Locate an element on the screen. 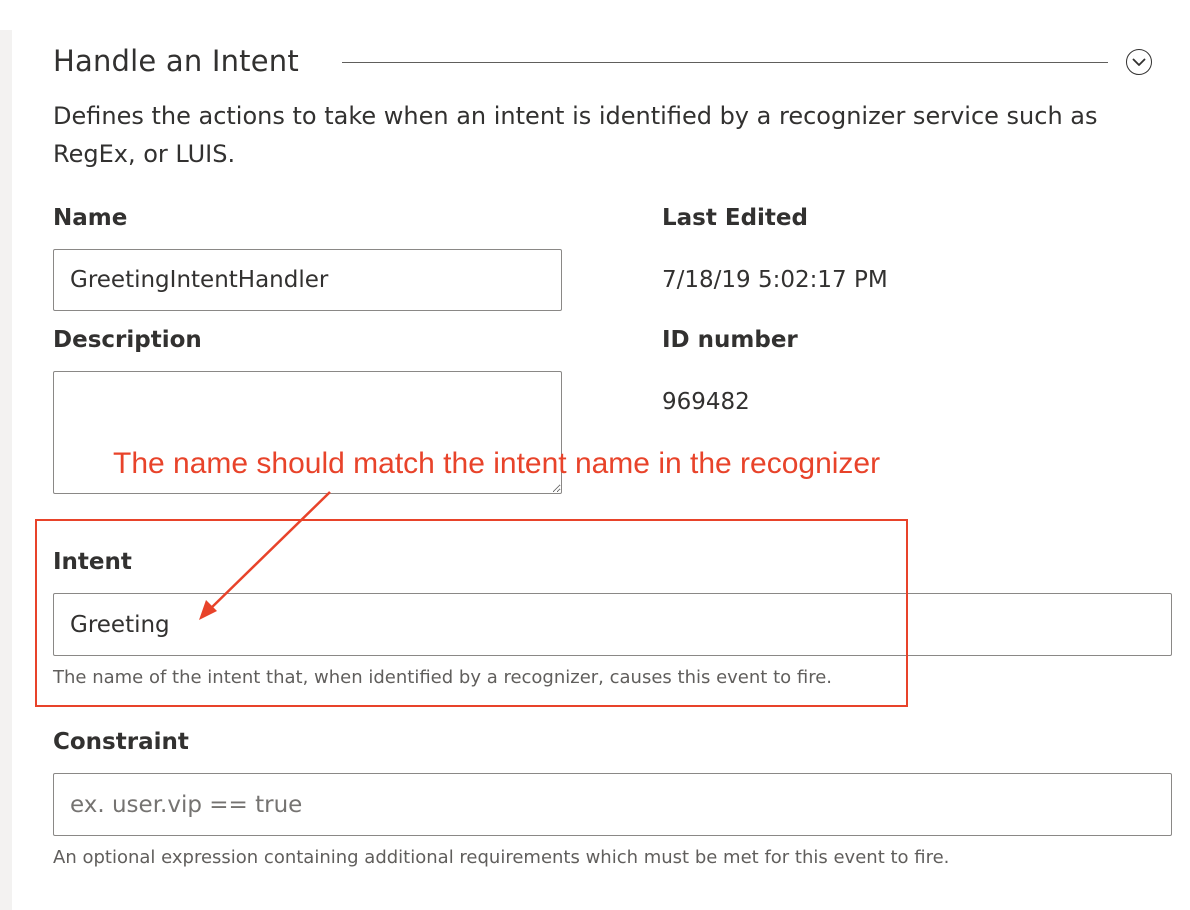 This screenshot has height=910, width=1190. constraint-label: Constraint is located at coordinates (121, 742).